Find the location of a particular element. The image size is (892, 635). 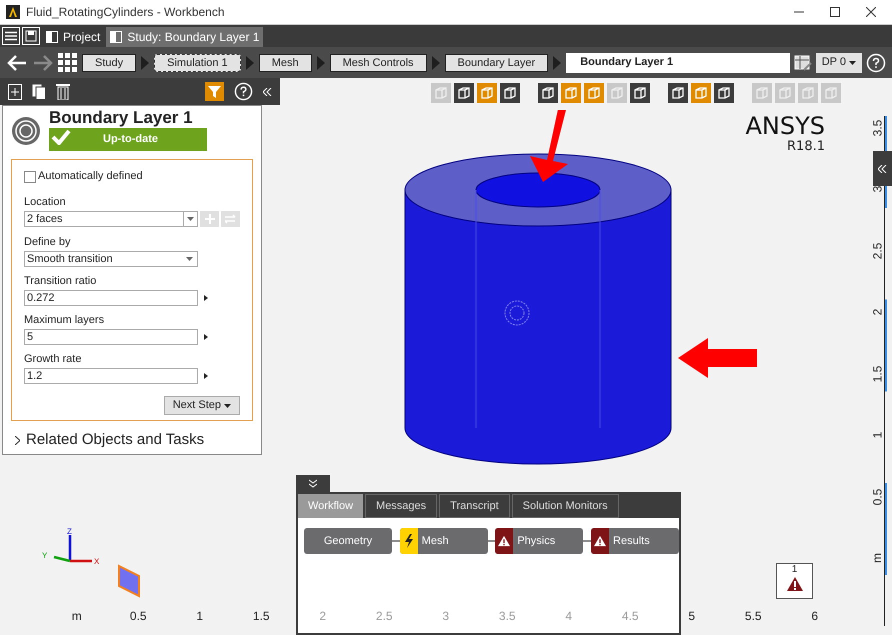

breadcrumb-button: Mesh is located at coordinates (285, 63).